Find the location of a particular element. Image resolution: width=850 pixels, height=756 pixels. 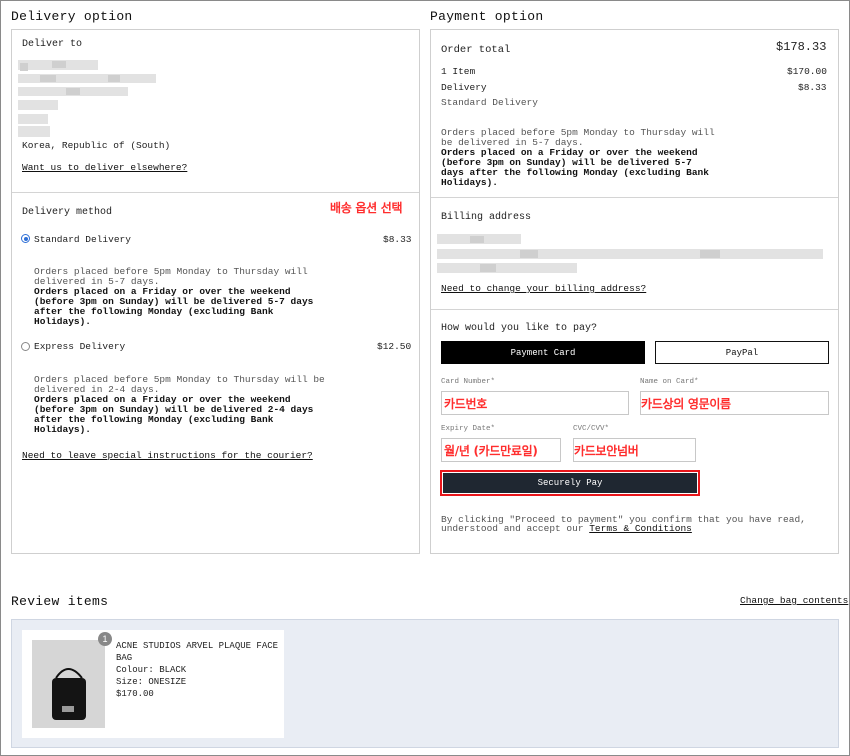

payment-option-title: Payment option is located at coordinates (487, 16).